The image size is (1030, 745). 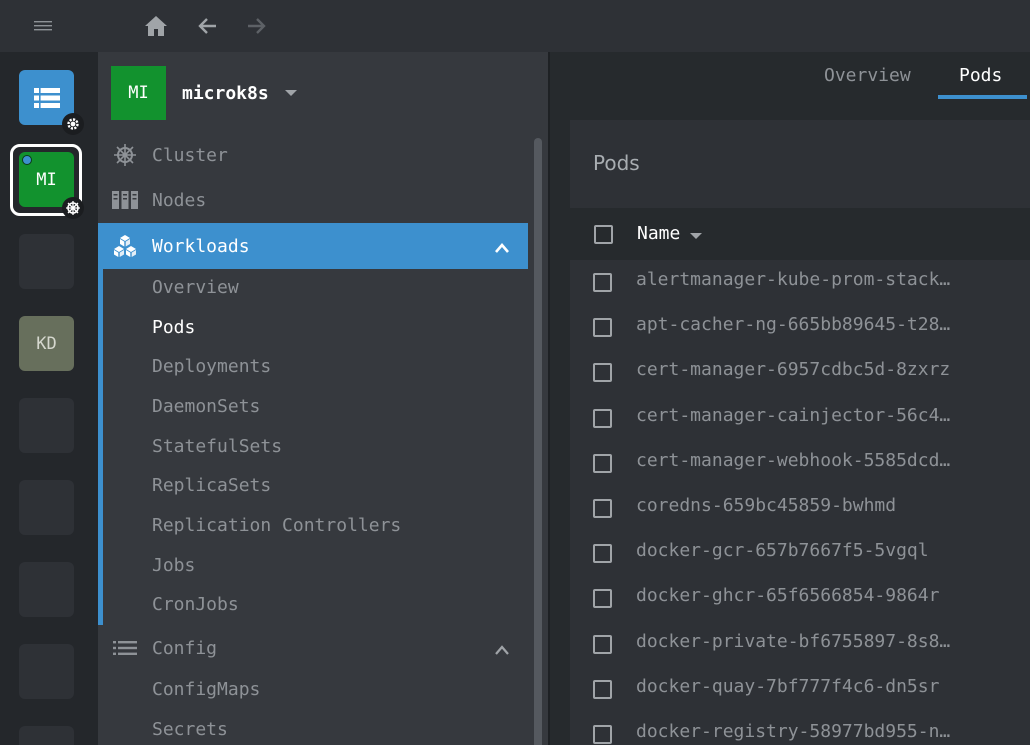 What do you see at coordinates (658, 233) in the screenshot?
I see `column-header-name: Name` at bounding box center [658, 233].